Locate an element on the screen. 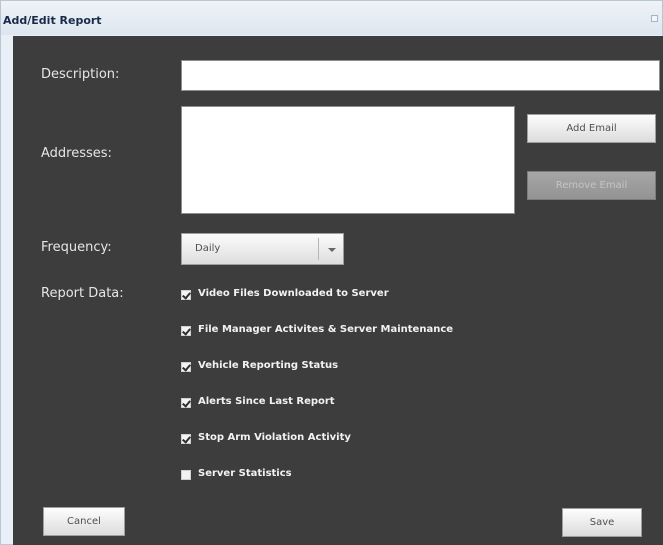  close-icon is located at coordinates (654, 18).